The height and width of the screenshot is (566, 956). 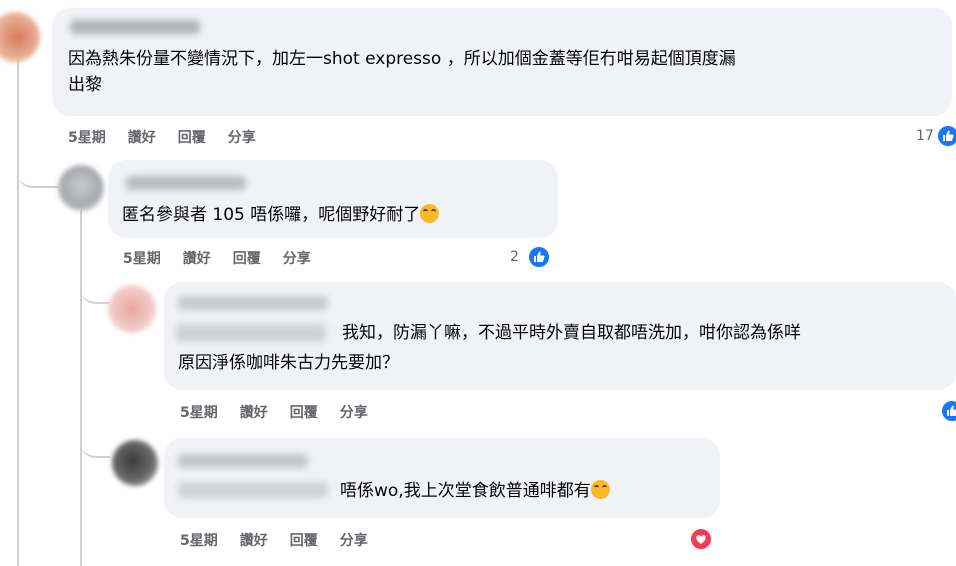 I want to click on comment-bubble: 唔係wo,我上次堂食飲普通啡都有, so click(x=442, y=478).